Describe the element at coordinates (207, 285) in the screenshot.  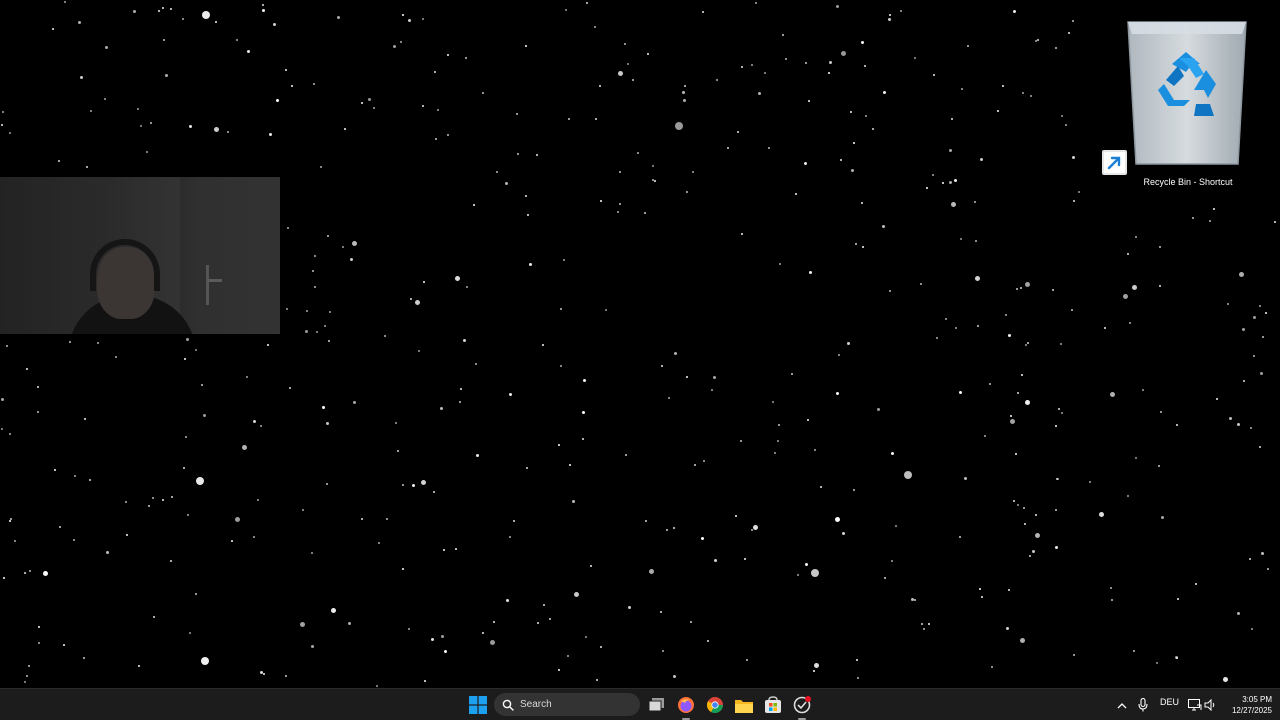
I see `door-handle` at that location.